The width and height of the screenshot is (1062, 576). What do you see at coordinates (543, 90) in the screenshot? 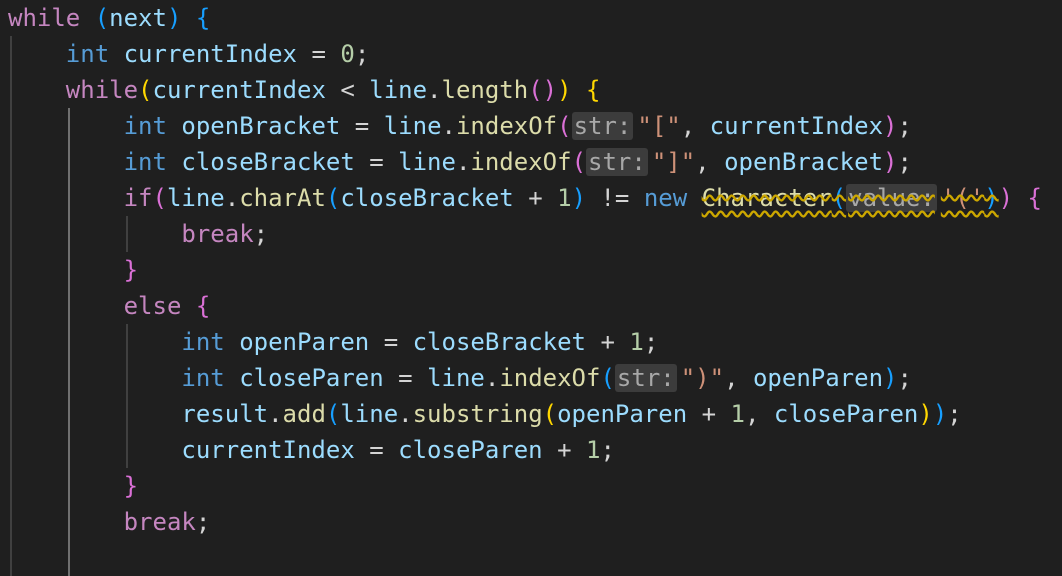
I see `code-token: ()` at bounding box center [543, 90].